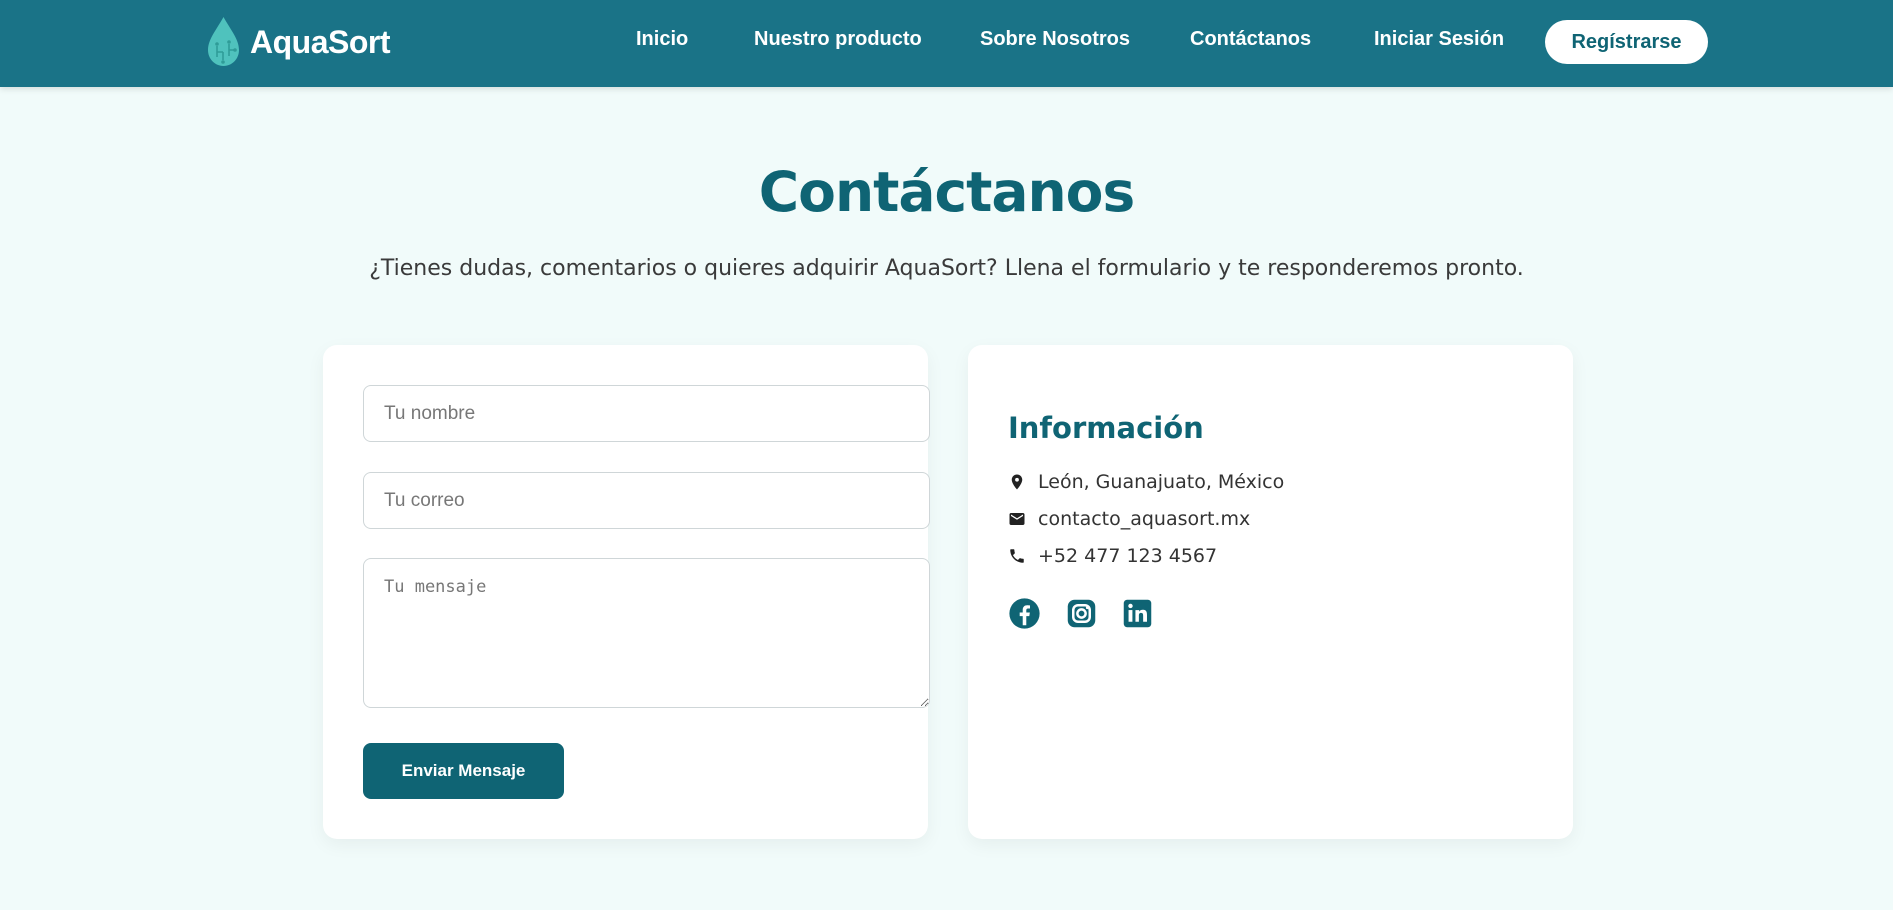 The image size is (1893, 910). I want to click on brand-name: AquaSort, so click(320, 41).